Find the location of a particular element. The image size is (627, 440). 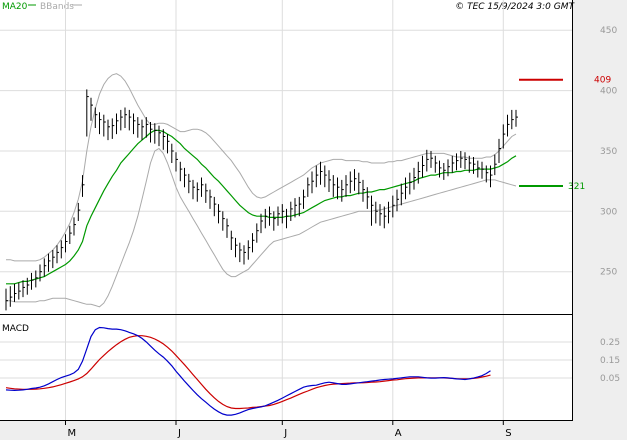

macd-tick-label: 0.05 is located at coordinates (610, 379).